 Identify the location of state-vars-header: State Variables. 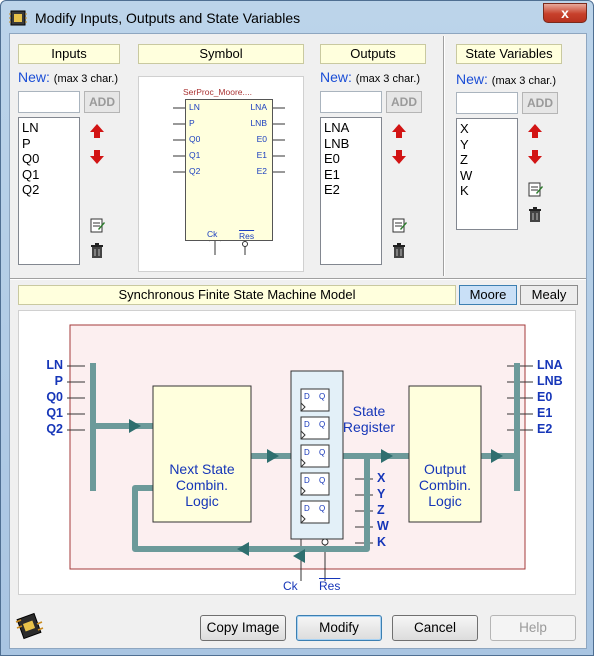
(509, 54).